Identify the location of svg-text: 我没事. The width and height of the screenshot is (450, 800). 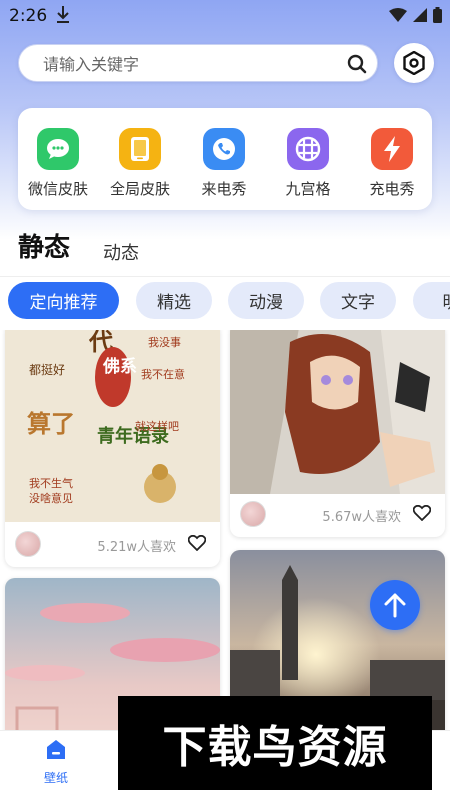
(164, 342).